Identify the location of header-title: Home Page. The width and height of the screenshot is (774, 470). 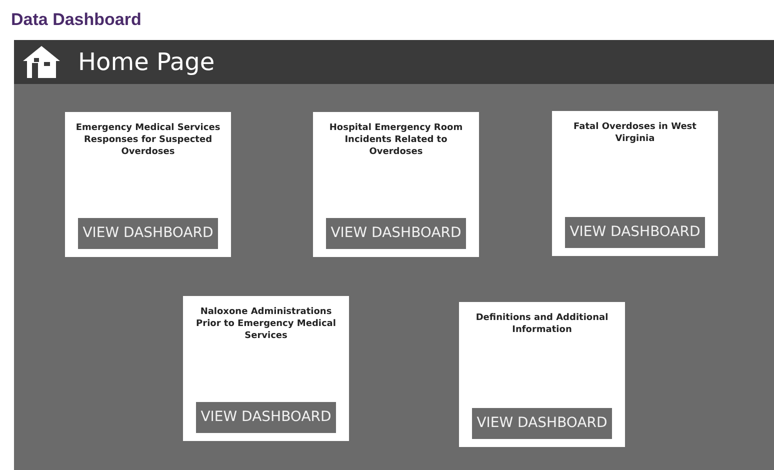
(146, 62).